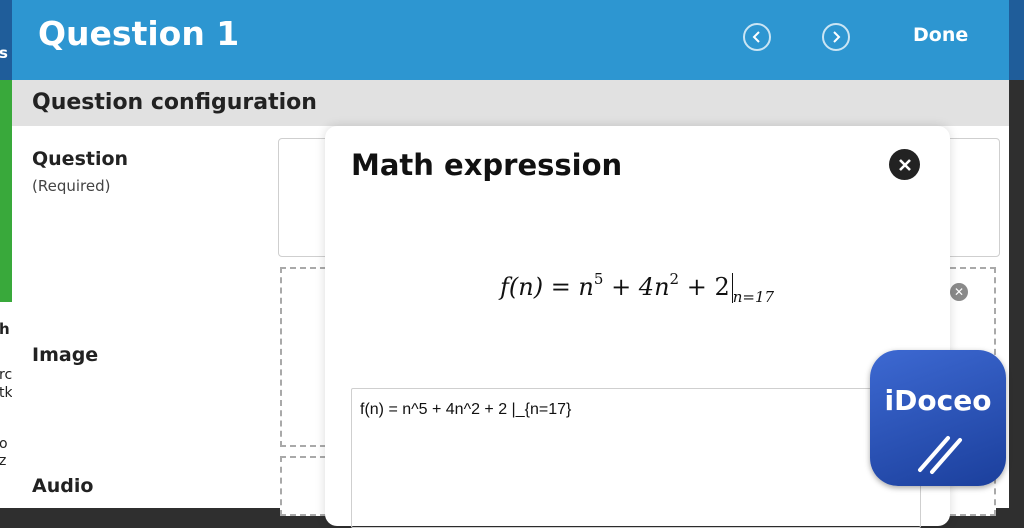 The height and width of the screenshot is (528, 1024). I want to click on formula-exponent-2: 2, so click(674, 279).